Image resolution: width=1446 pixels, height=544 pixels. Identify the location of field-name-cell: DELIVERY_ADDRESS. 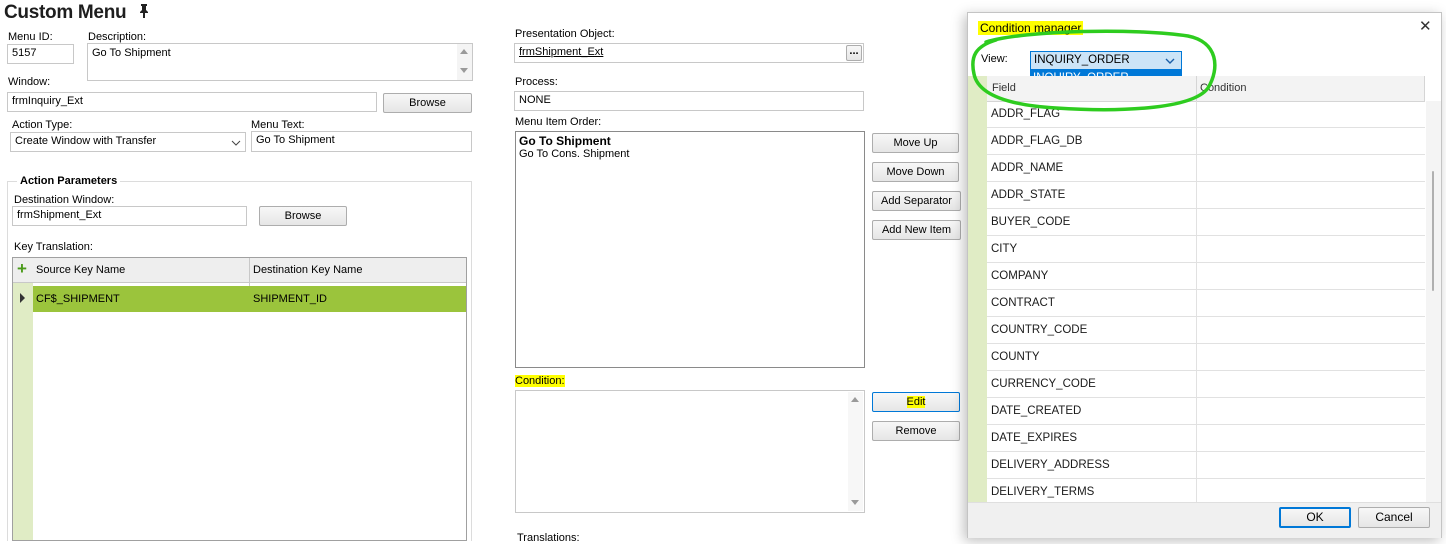
(1050, 465).